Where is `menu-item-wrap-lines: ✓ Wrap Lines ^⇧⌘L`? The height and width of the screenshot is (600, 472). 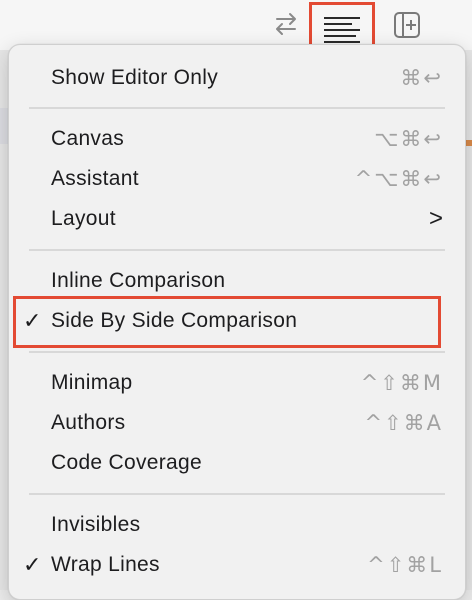 menu-item-wrap-lines: ✓ Wrap Lines ^⇧⌘L is located at coordinates (237, 565).